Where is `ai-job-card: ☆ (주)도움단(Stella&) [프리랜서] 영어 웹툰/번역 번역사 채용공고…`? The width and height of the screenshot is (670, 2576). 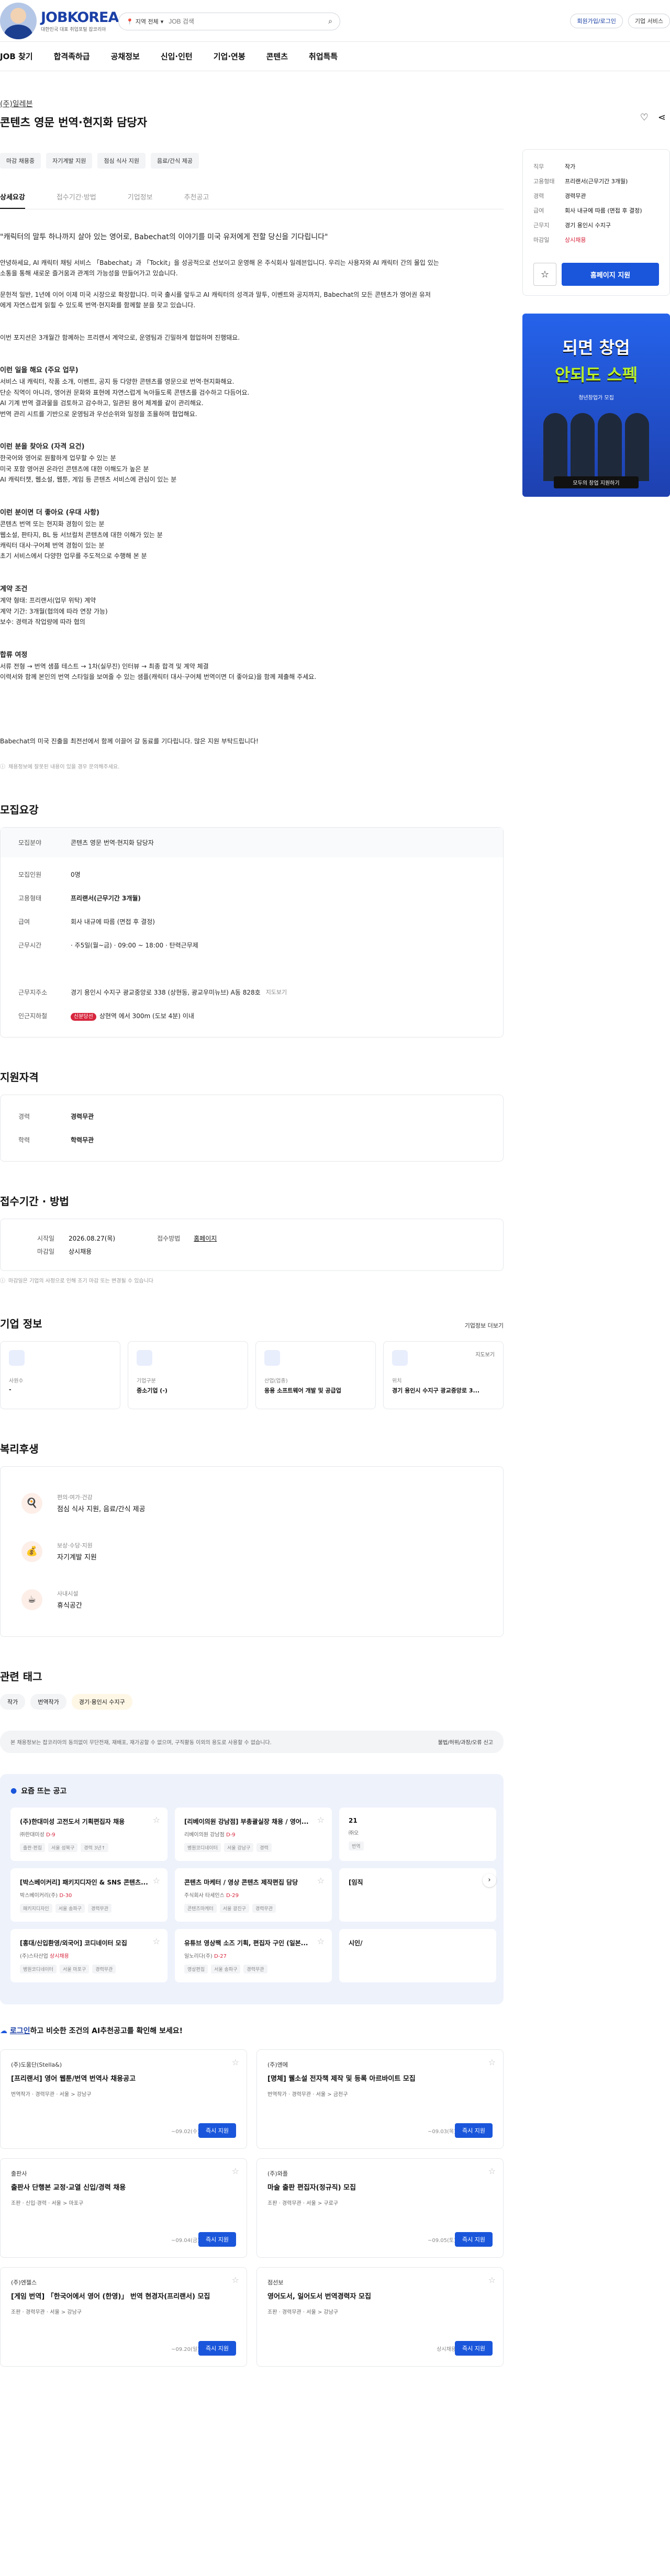 ai-job-card: ☆ (주)도움단(Stella&) [프리랜서] 영어 웹툰/번역 번역사 채용공고… is located at coordinates (123, 2099).